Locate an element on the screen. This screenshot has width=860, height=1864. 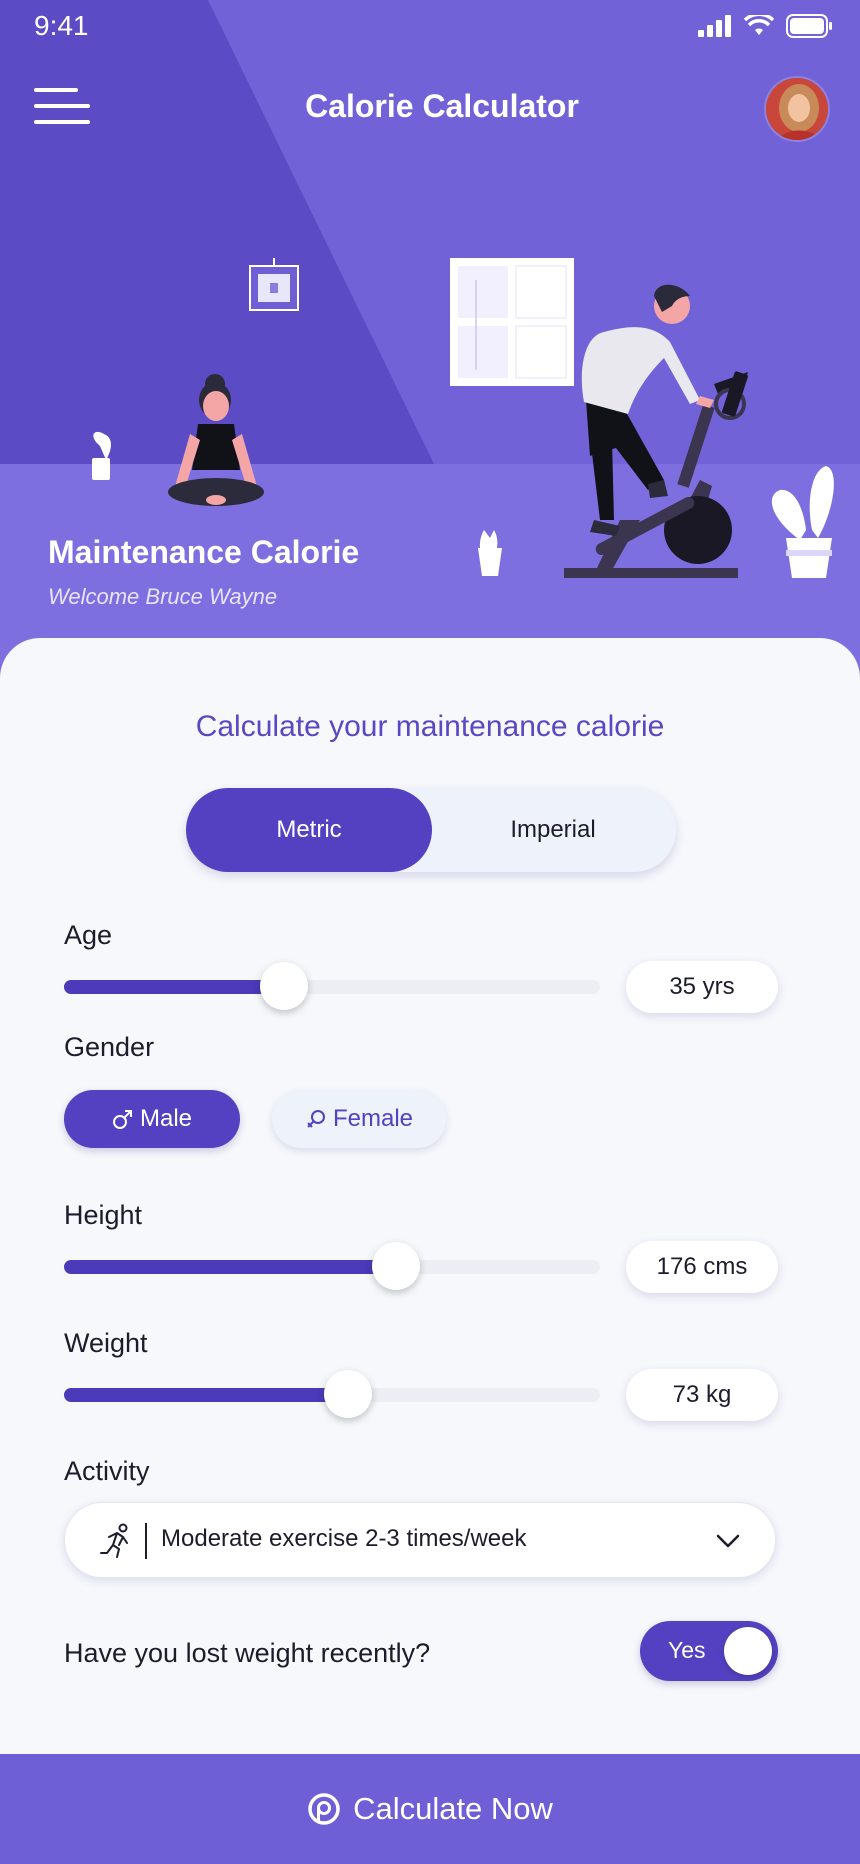
gender-label: Gender is located at coordinates (109, 1047).